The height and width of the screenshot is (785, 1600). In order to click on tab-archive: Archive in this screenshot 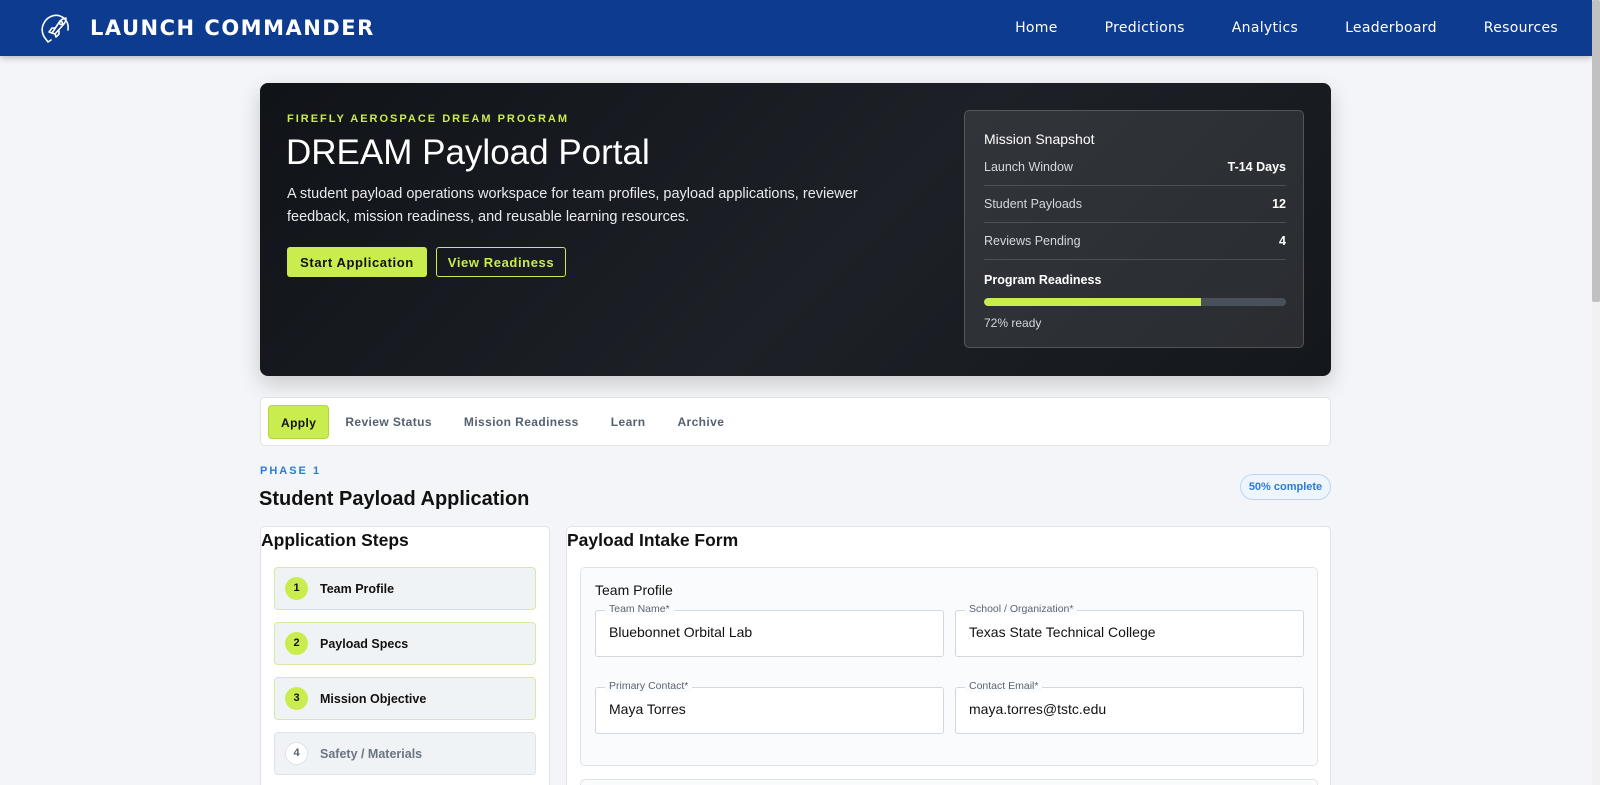, I will do `click(700, 422)`.